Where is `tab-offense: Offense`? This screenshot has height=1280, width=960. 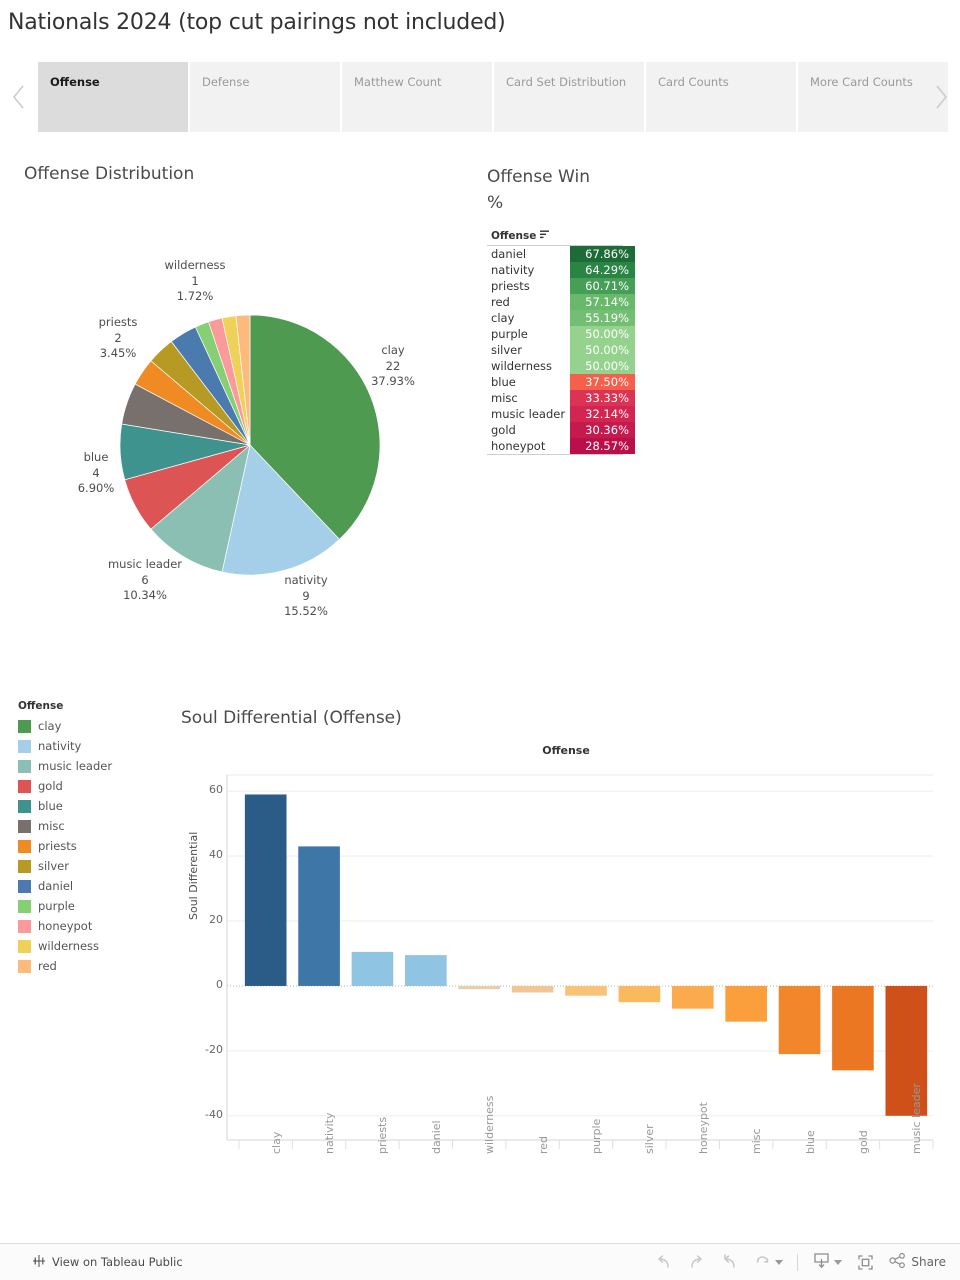
tab-offense: Offense is located at coordinates (113, 97).